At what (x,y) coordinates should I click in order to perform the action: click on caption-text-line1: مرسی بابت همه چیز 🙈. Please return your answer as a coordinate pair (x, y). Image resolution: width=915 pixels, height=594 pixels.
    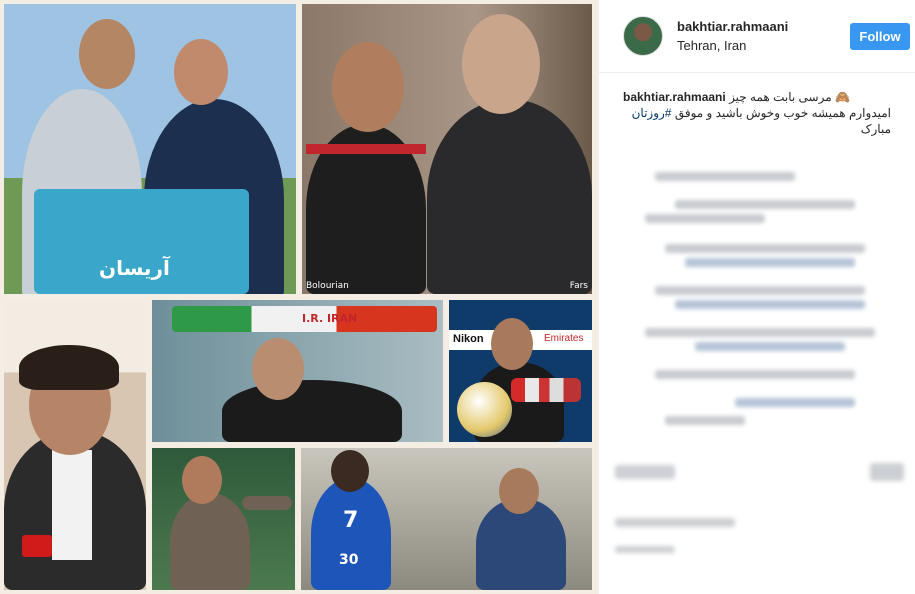
    Looking at the image, I should click on (789, 97).